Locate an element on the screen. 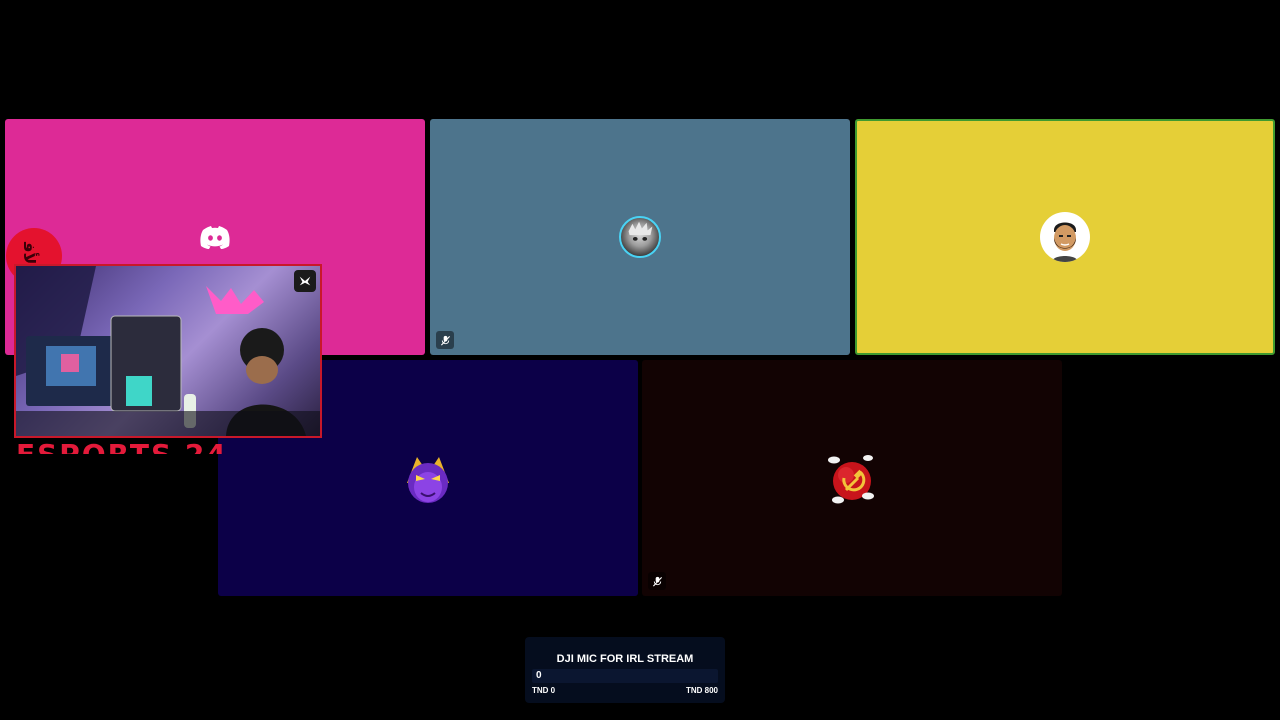 The width and height of the screenshot is (1280, 720). donation-goal-widget: DJI MIC FOR IRL STREAM 0 TND 0 TND 800 is located at coordinates (625, 670).